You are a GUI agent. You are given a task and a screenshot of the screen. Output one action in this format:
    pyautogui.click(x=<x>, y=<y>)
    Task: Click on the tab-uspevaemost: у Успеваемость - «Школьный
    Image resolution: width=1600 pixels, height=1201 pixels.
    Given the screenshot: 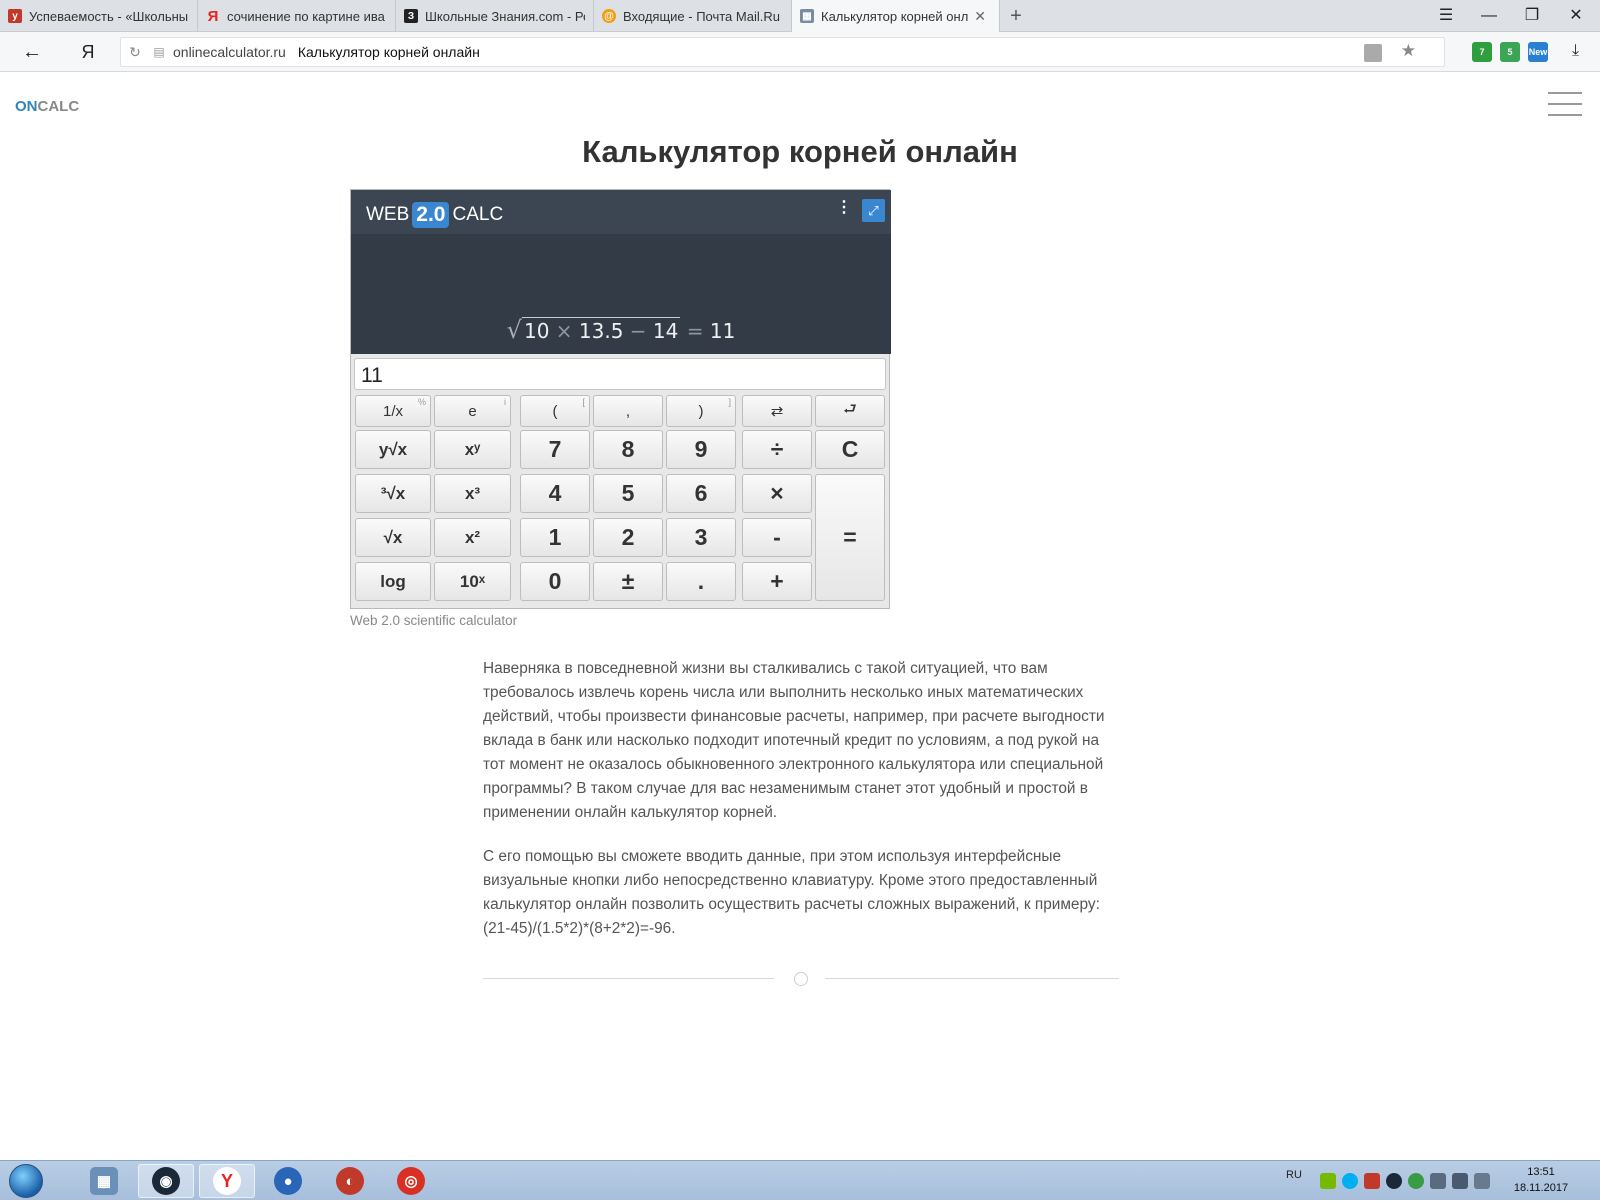 What is the action you would take?
    pyautogui.click(x=99, y=16)
    